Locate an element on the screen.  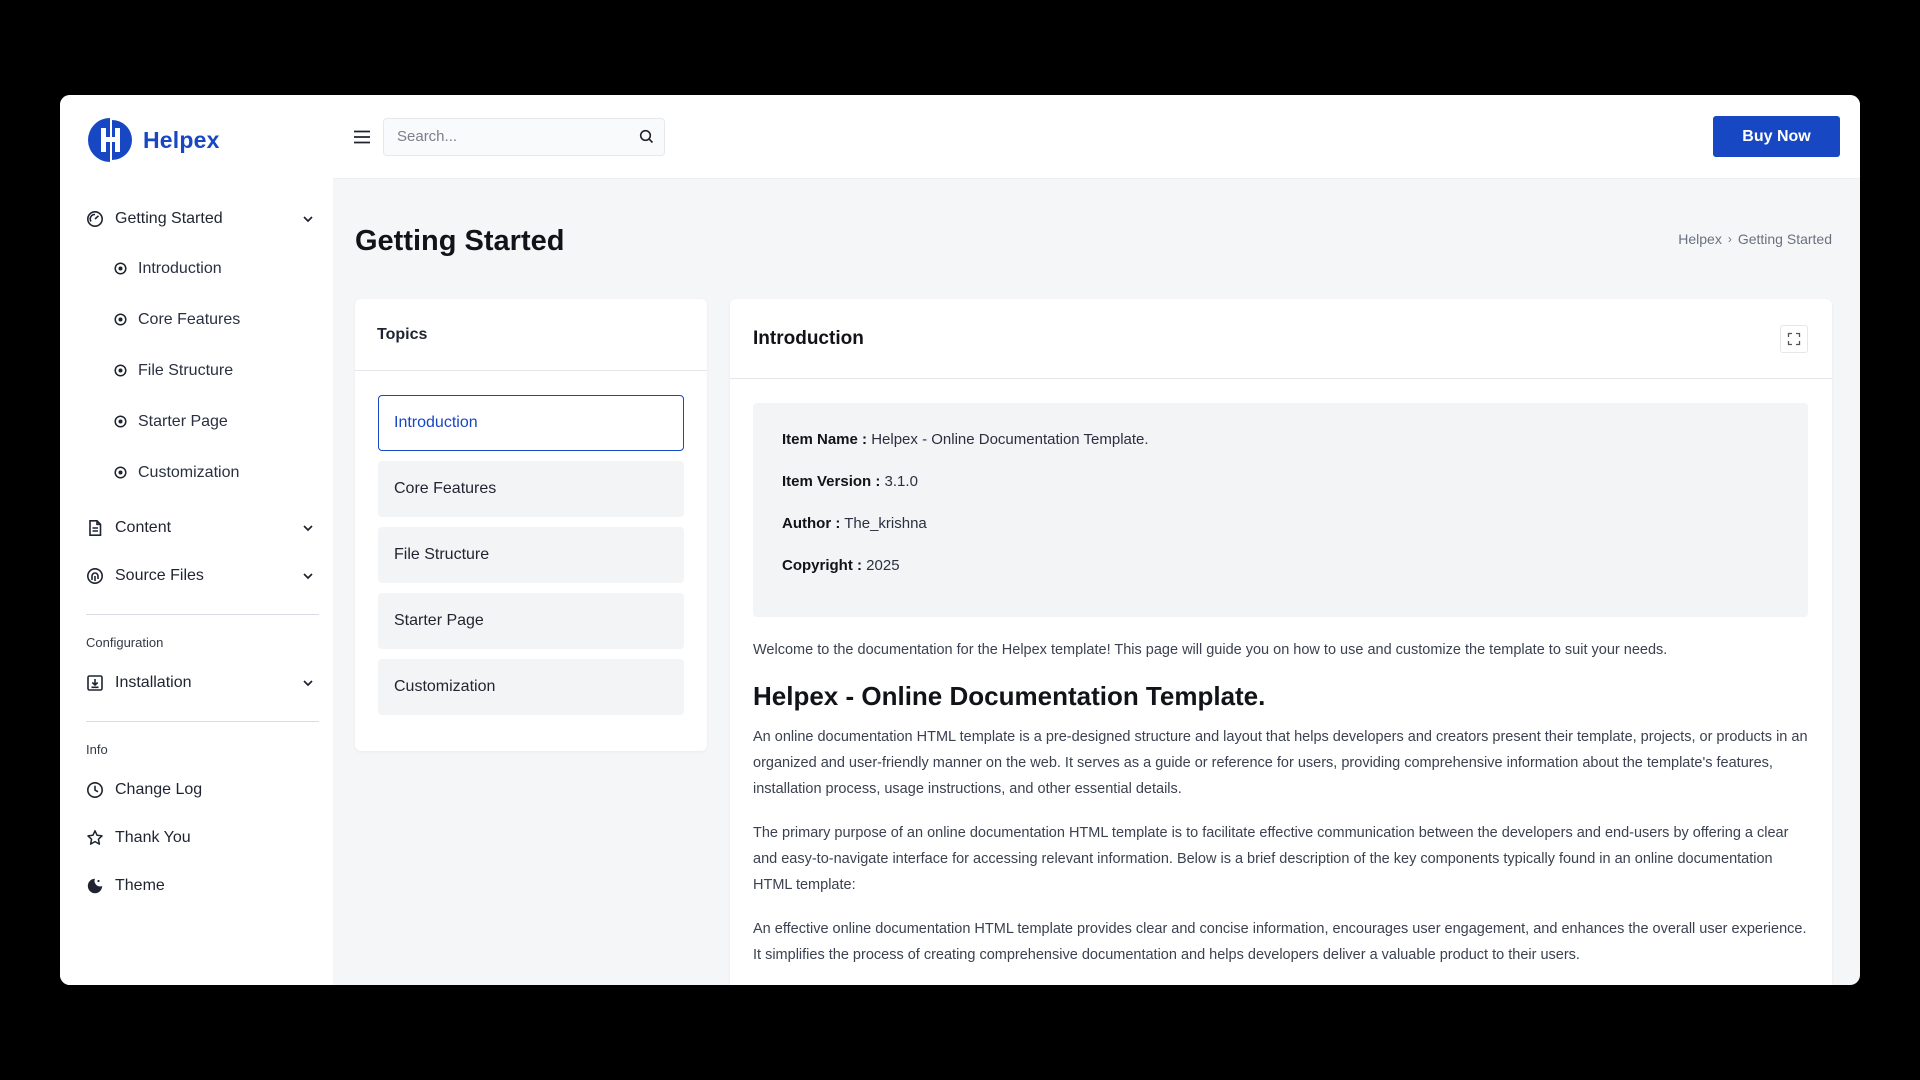
sidebar-subitem-customization: Customization is located at coordinates (202, 472).